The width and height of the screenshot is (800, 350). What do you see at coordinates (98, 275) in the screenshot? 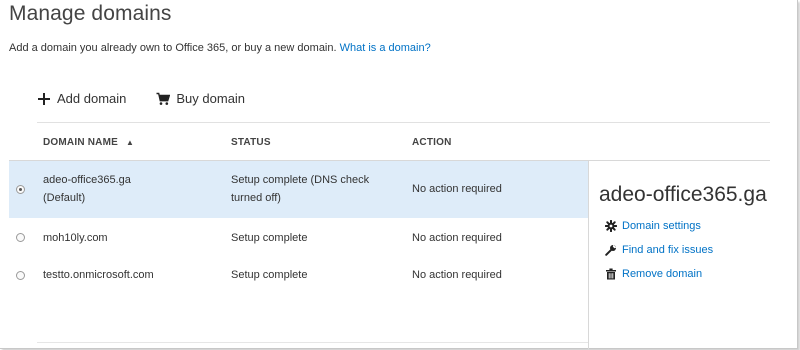
I see `domain-name: testto.onmicrosoft.com` at bounding box center [98, 275].